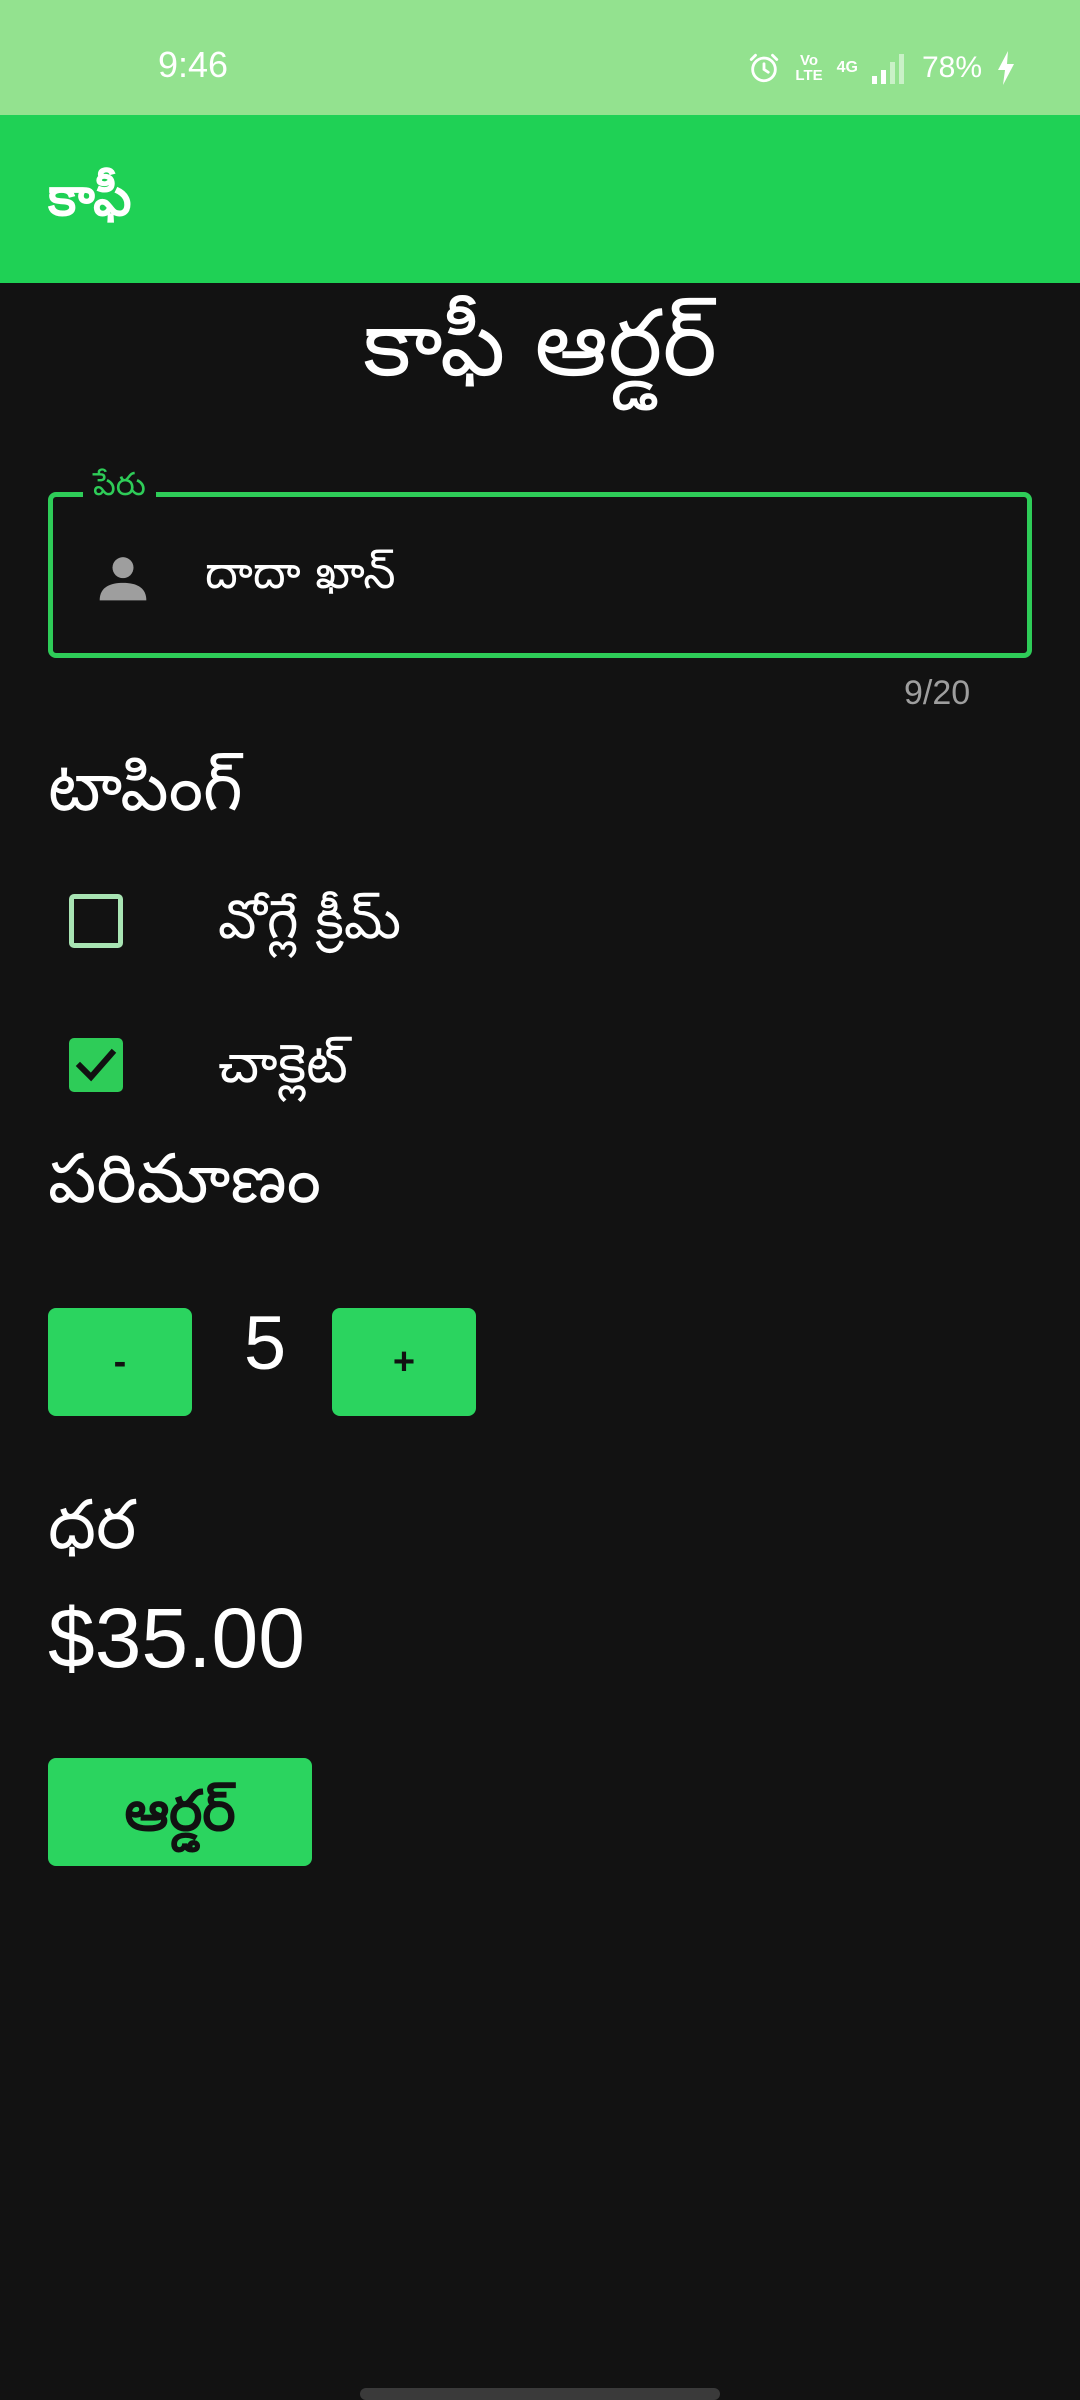 This screenshot has height=2400, width=1080. I want to click on order-button: ఆర్డర్, so click(180, 1812).